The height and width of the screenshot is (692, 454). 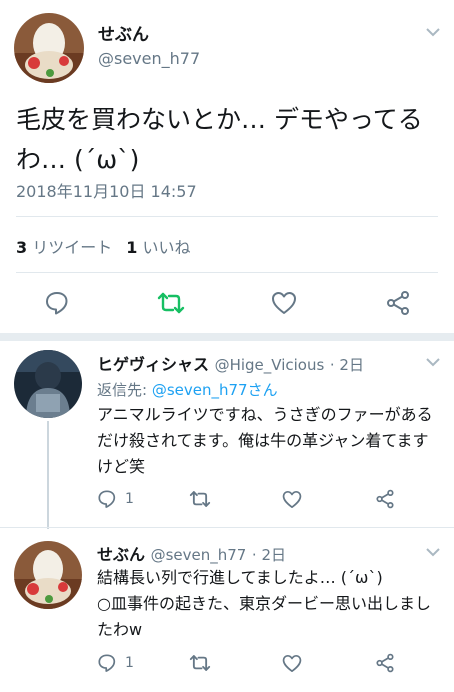 What do you see at coordinates (149, 58) in the screenshot?
I see `main-author-handle: @seven_h77` at bounding box center [149, 58].